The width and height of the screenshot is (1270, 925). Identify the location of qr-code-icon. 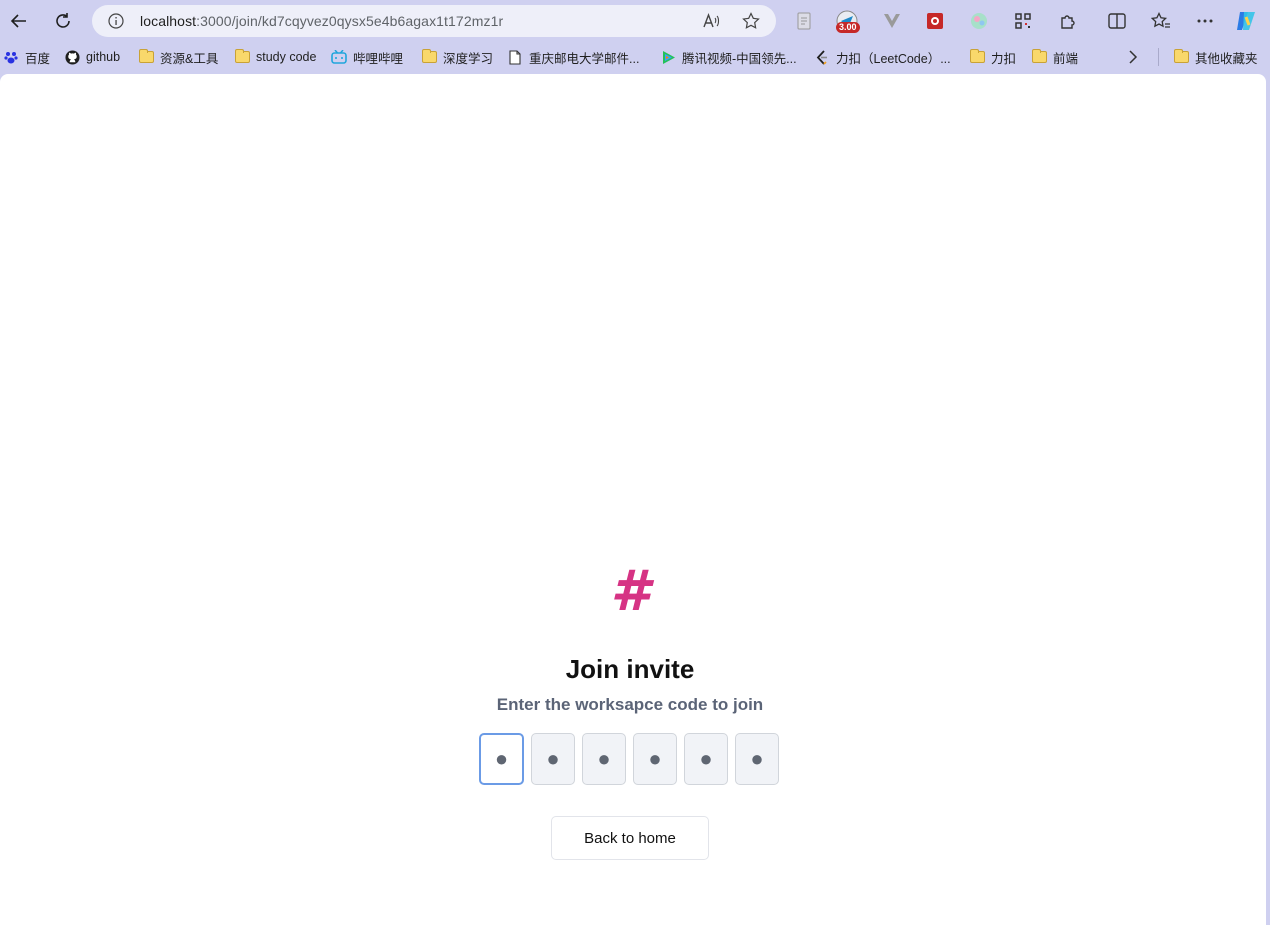
(1023, 21).